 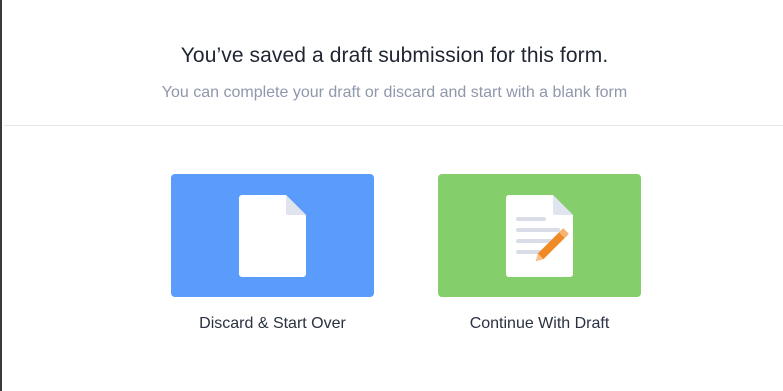 I want to click on continue-label: Continue With Draft, so click(x=539, y=323).